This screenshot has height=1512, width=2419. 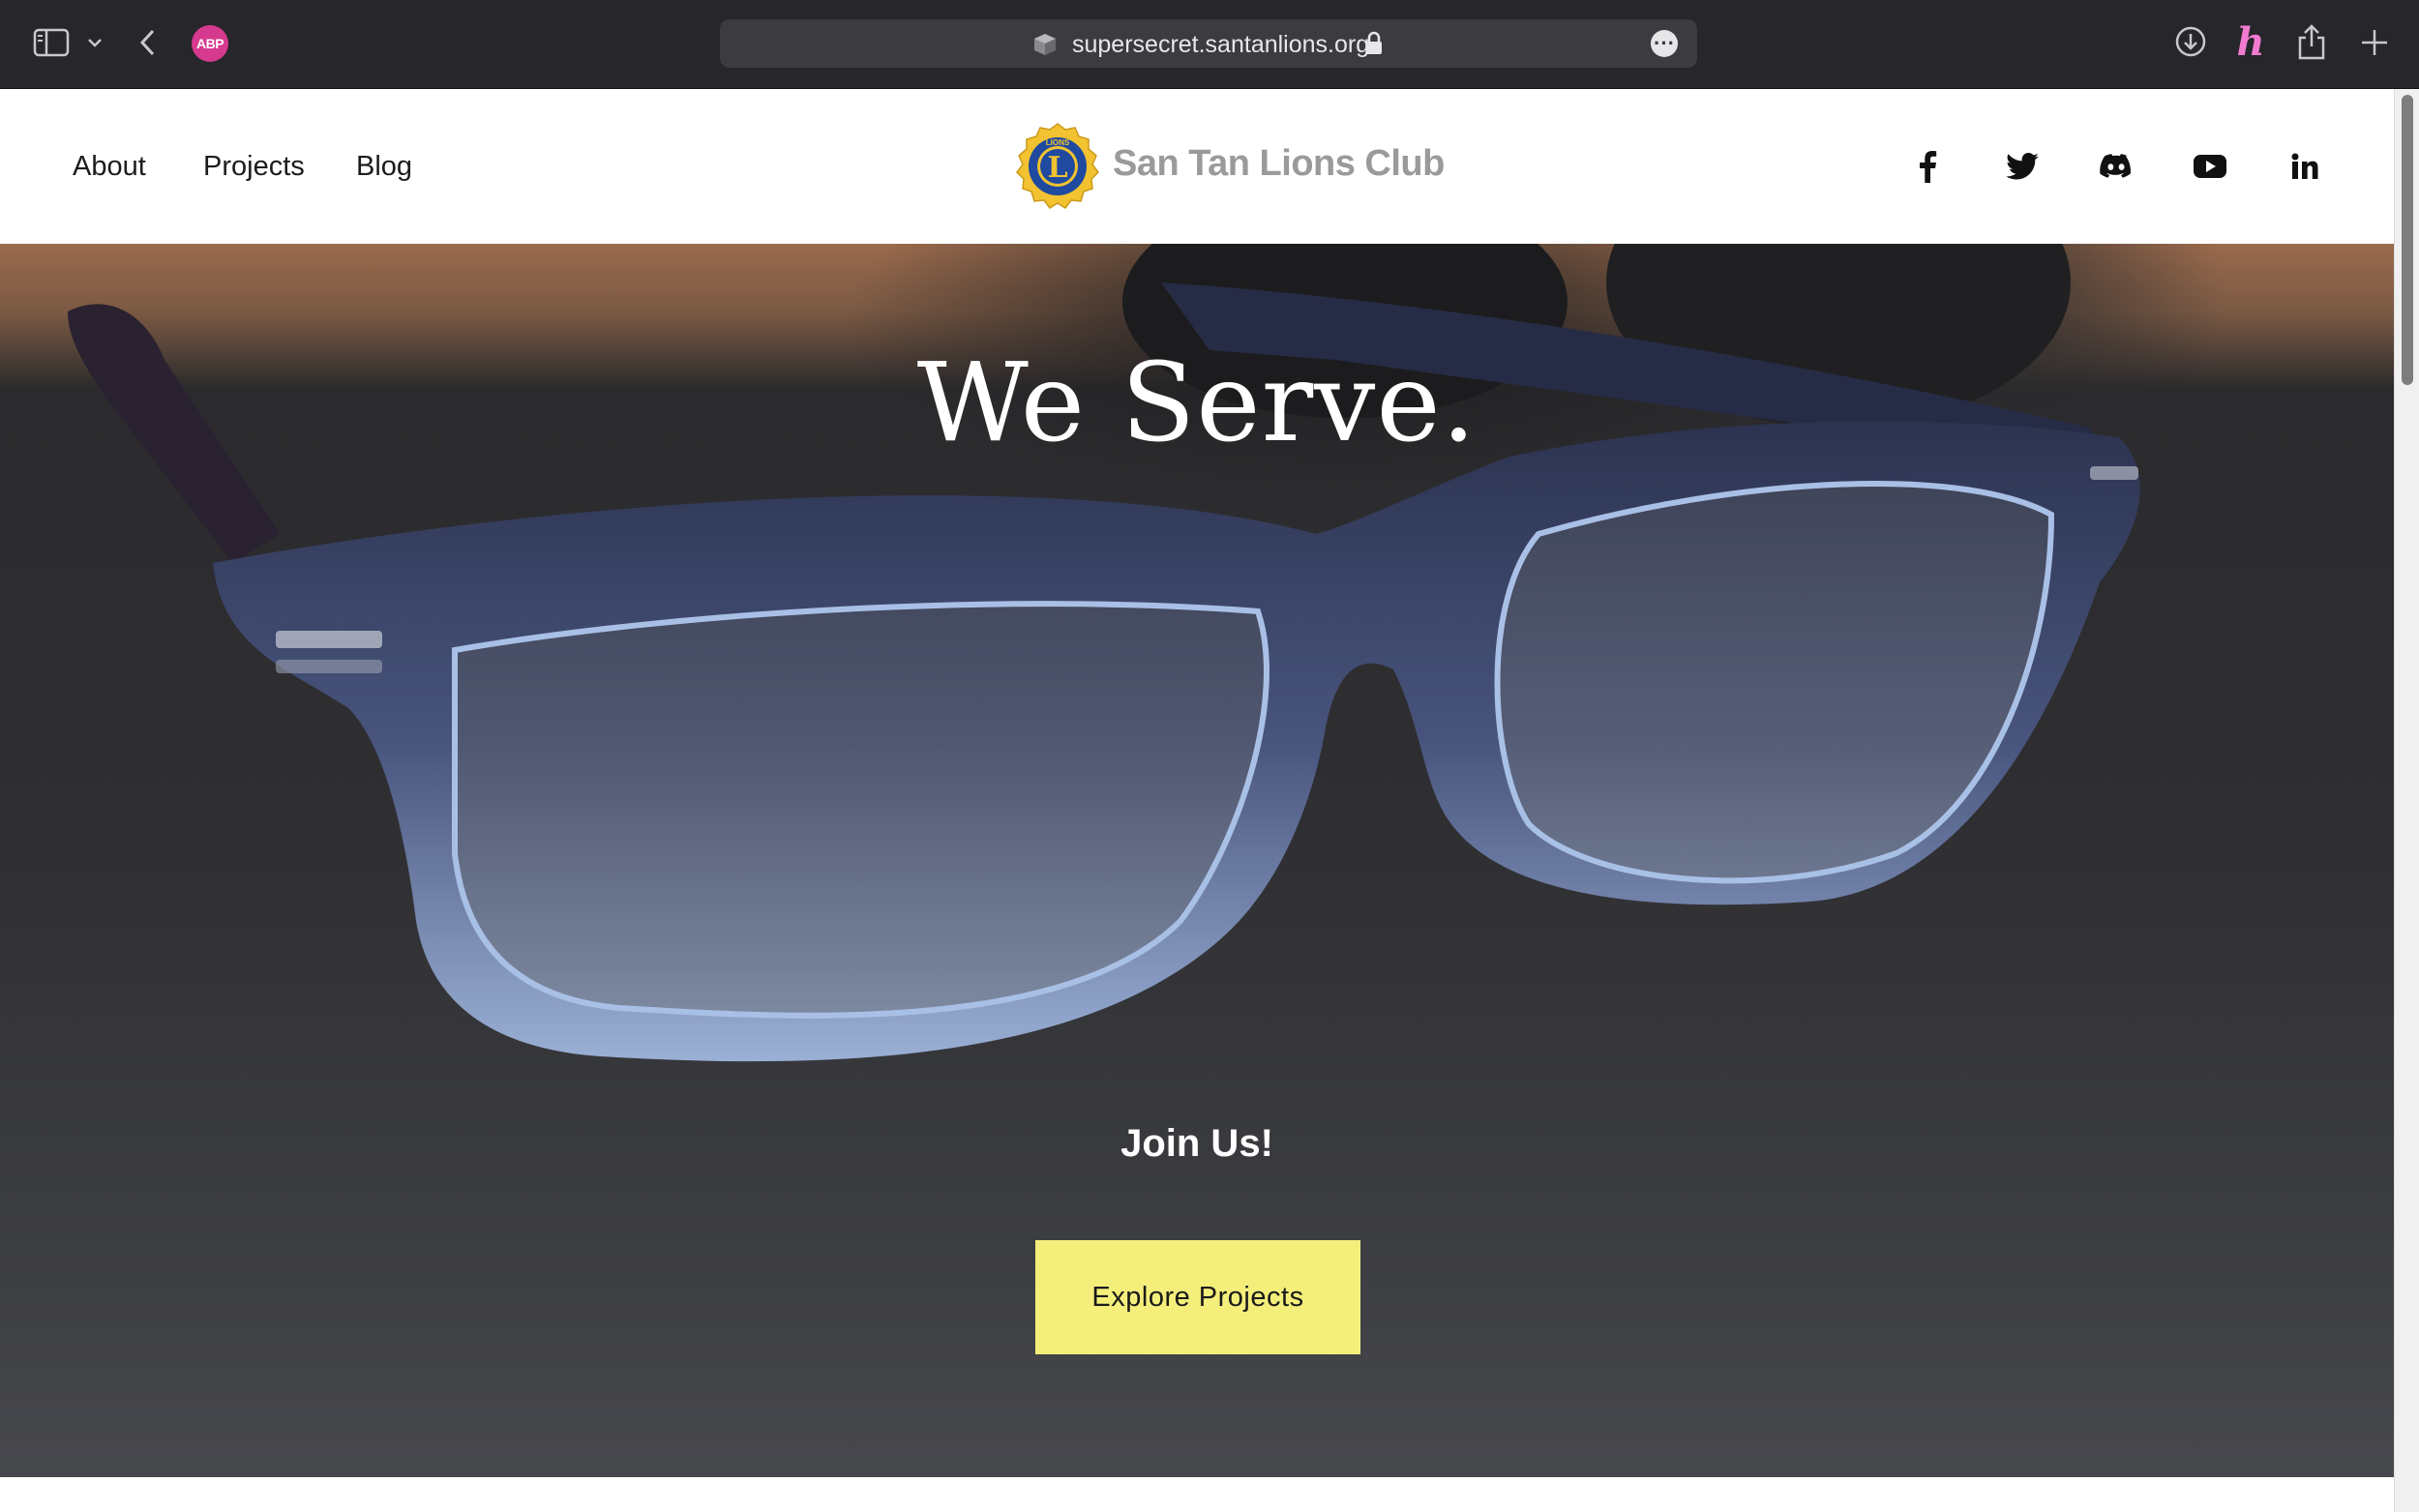 I want to click on lions-emblem-icon: L LIONS, so click(x=1057, y=166).